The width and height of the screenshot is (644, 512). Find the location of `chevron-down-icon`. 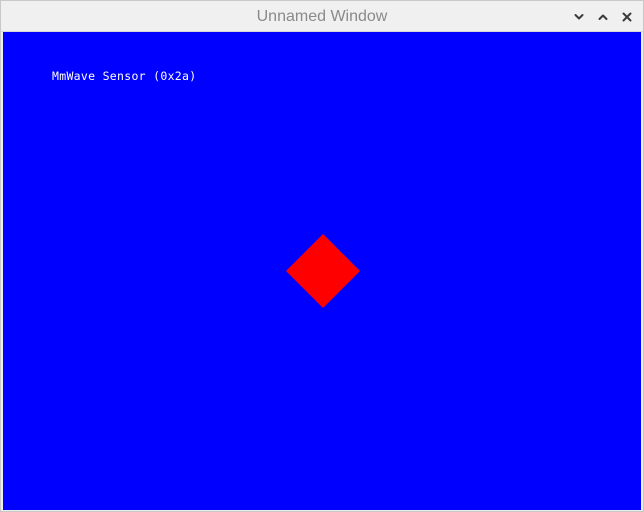

chevron-down-icon is located at coordinates (579, 17).